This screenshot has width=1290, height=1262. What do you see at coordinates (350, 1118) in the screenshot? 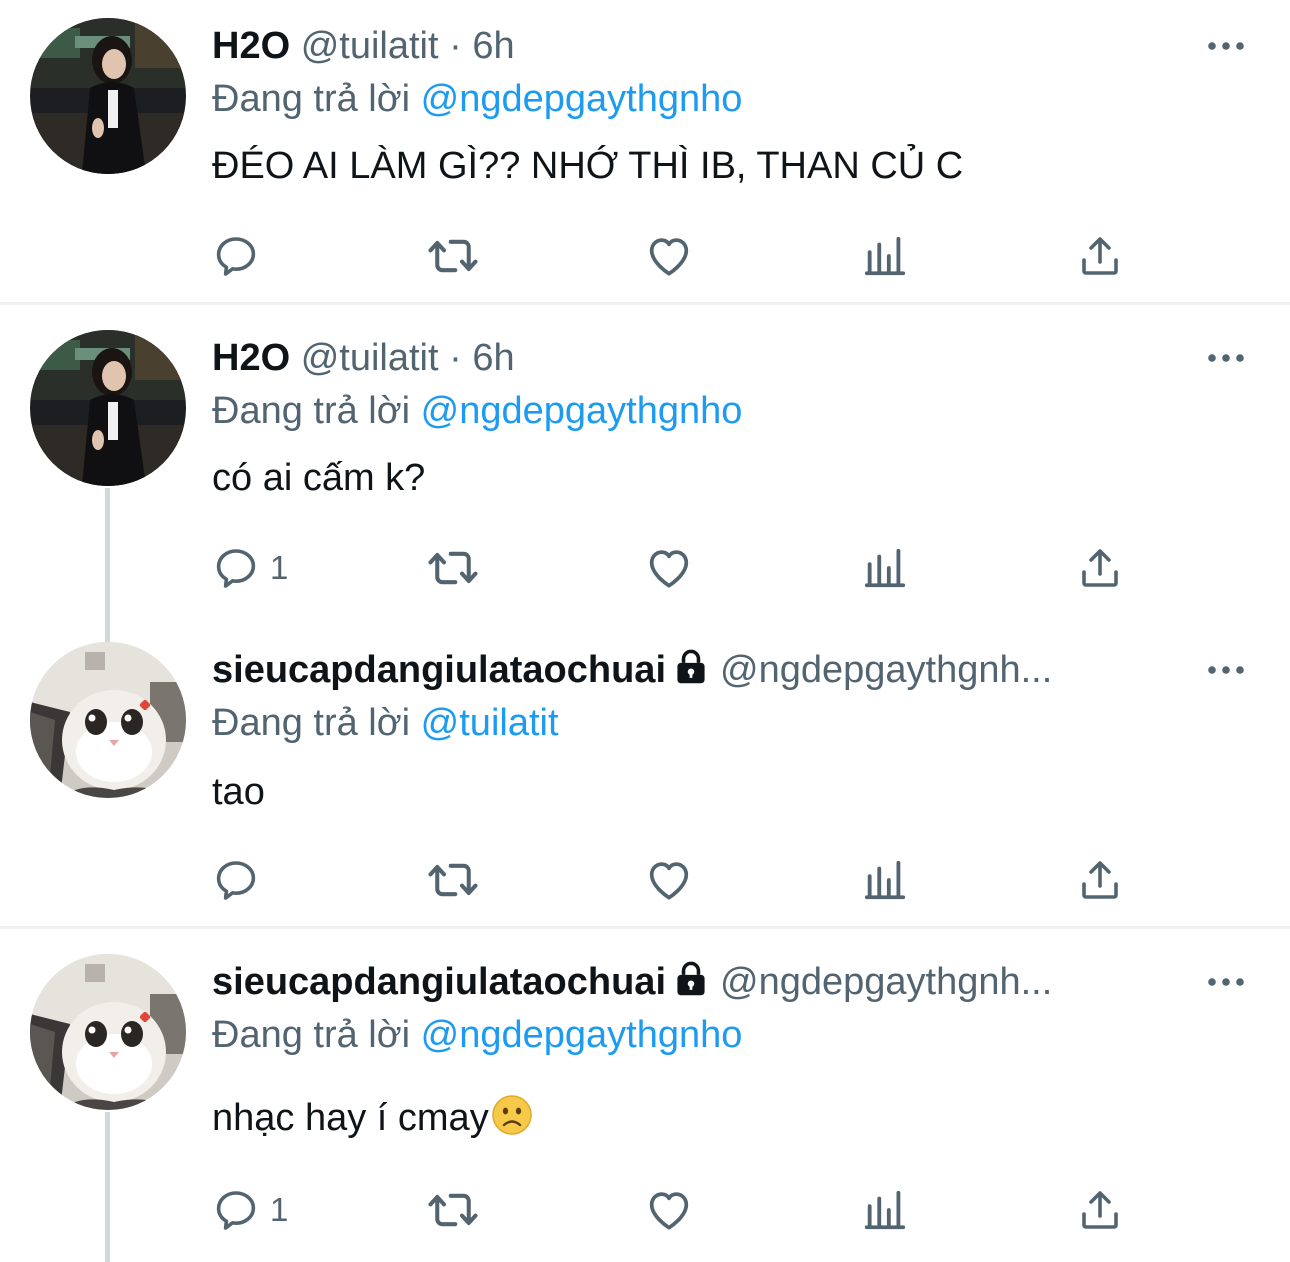
I see `tweet-text-content: nhạc hay í cmay` at bounding box center [350, 1118].